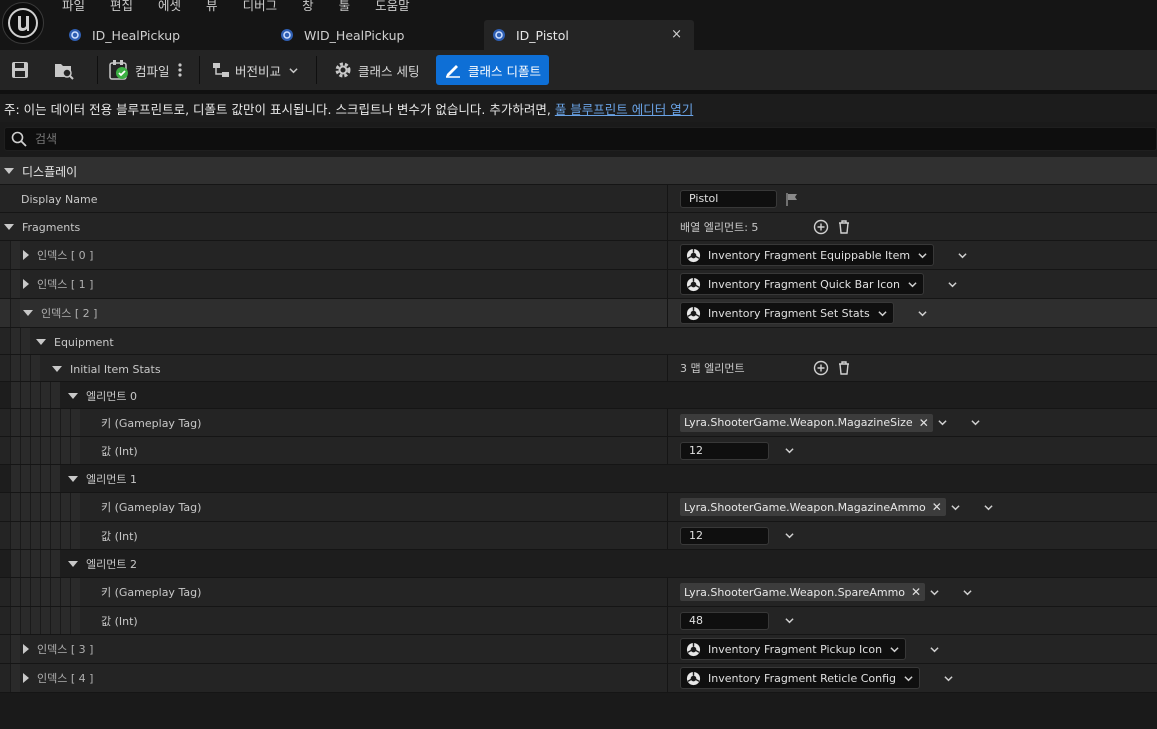 The height and width of the screenshot is (729, 1157). Describe the element at coordinates (453, 71) in the screenshot. I see `edit-pencil-icon` at that location.